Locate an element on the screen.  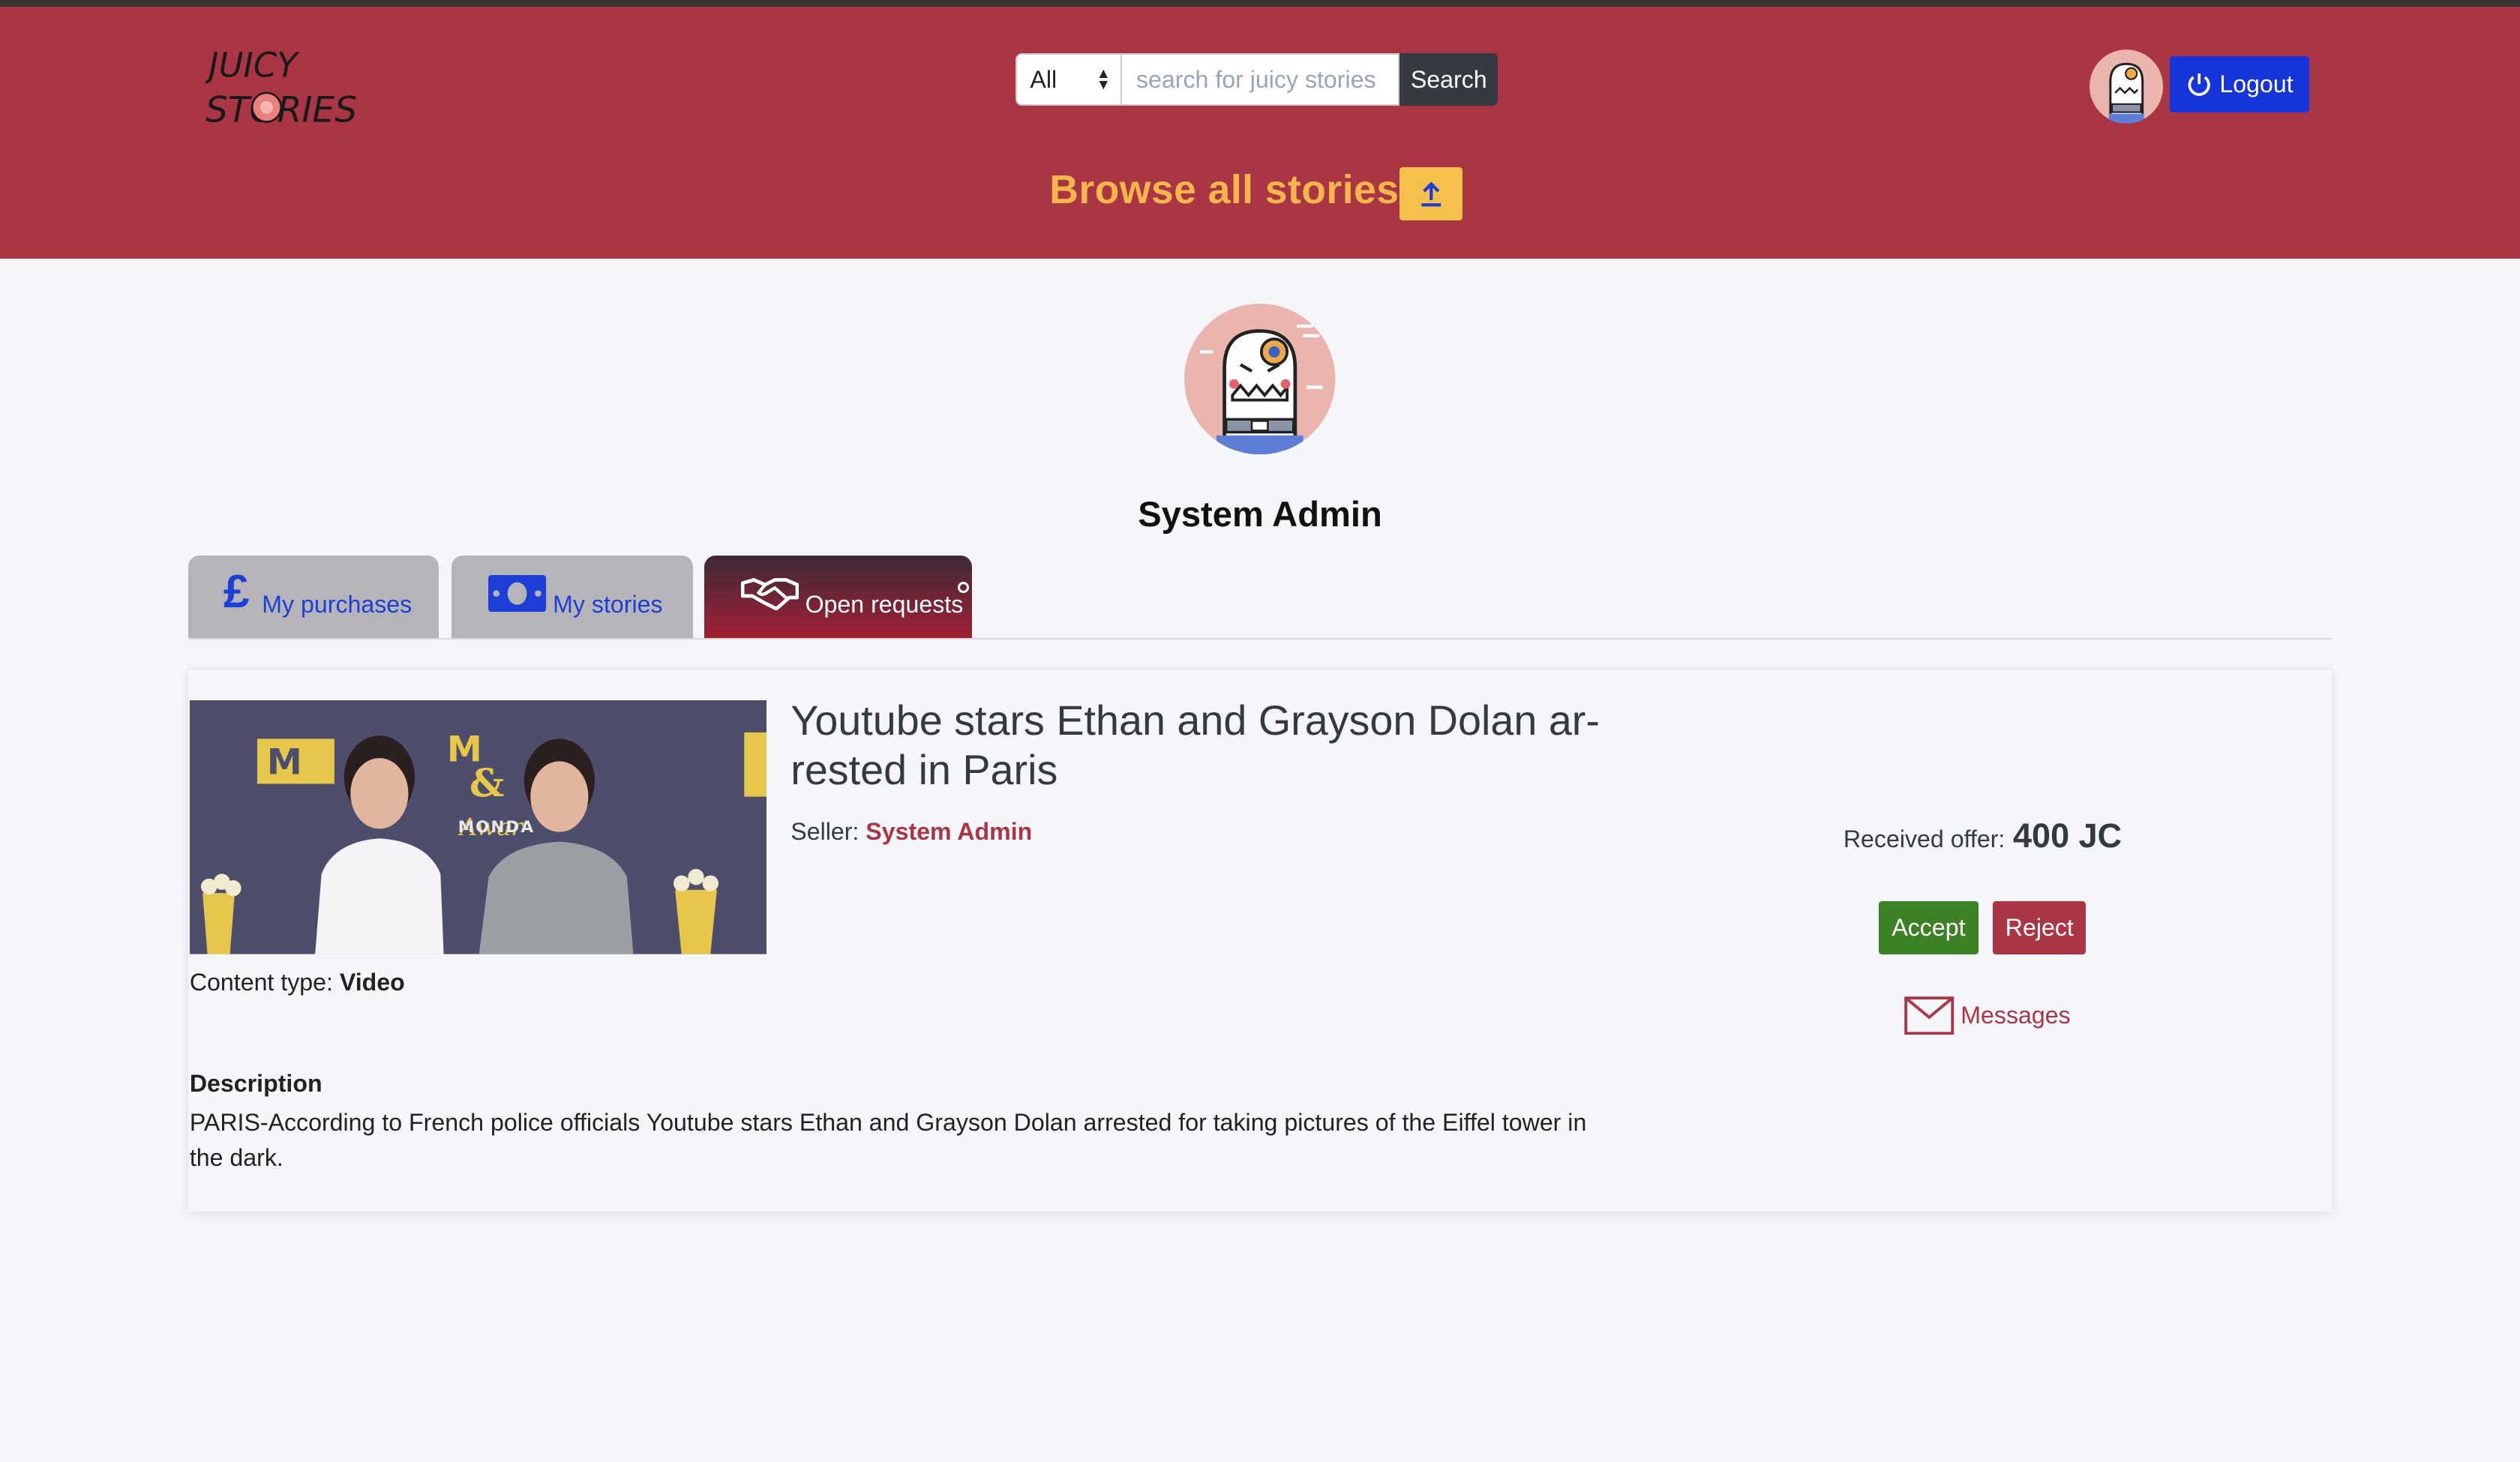
story-thumbnail: M M & Awar . MONDA MONDA is located at coordinates (478, 827).